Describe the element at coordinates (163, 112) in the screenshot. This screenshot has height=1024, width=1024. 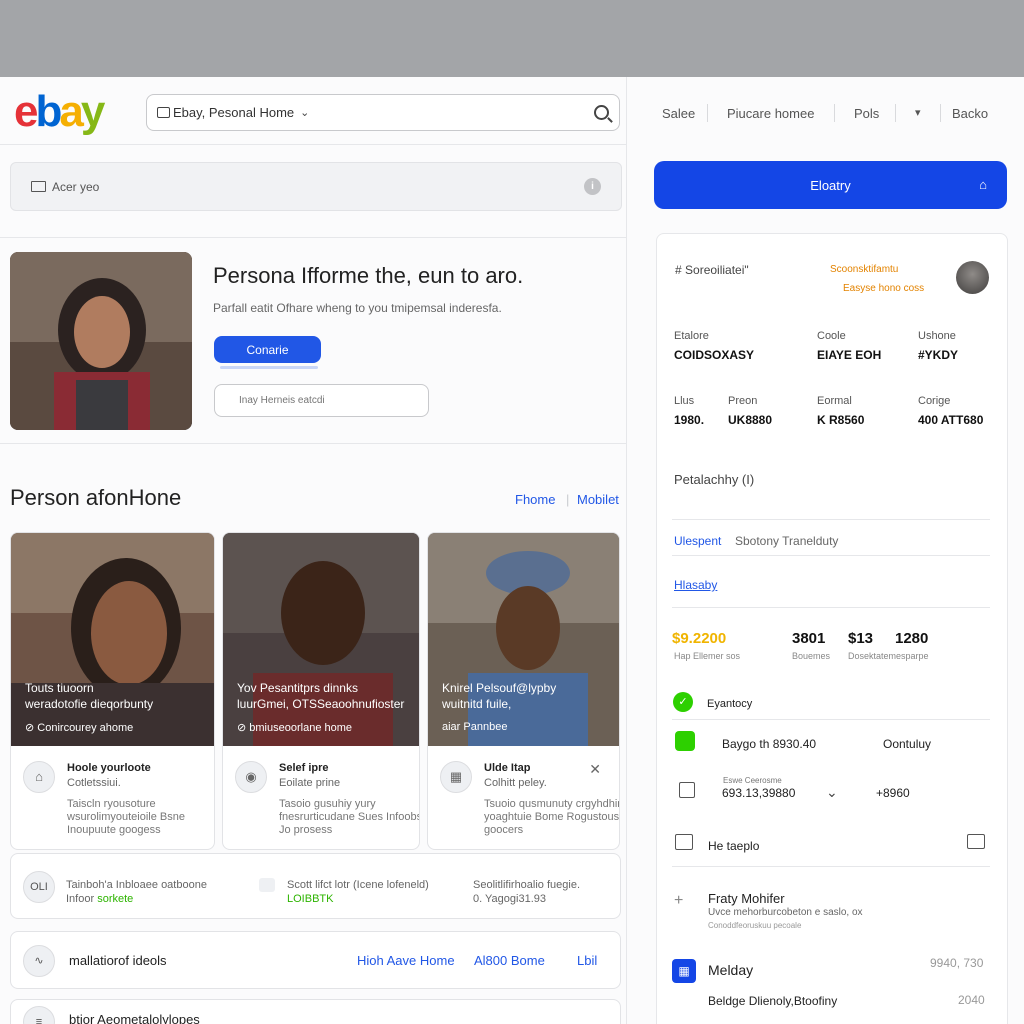
I see `monitor-icon` at that location.